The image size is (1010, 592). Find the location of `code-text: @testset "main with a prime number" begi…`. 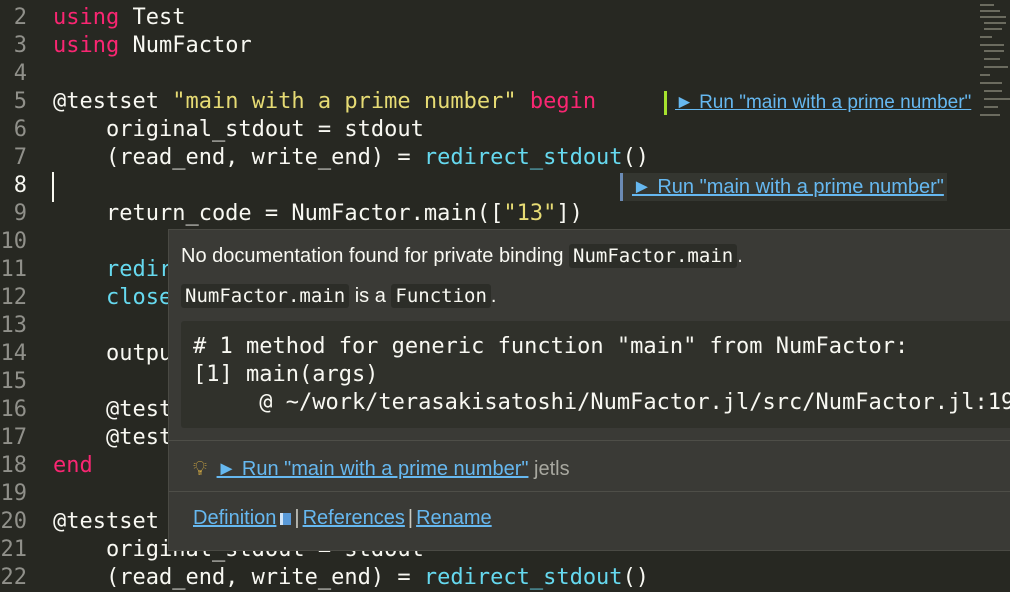

code-text: @testset "main with a prime number" begi… is located at coordinates (324, 102).